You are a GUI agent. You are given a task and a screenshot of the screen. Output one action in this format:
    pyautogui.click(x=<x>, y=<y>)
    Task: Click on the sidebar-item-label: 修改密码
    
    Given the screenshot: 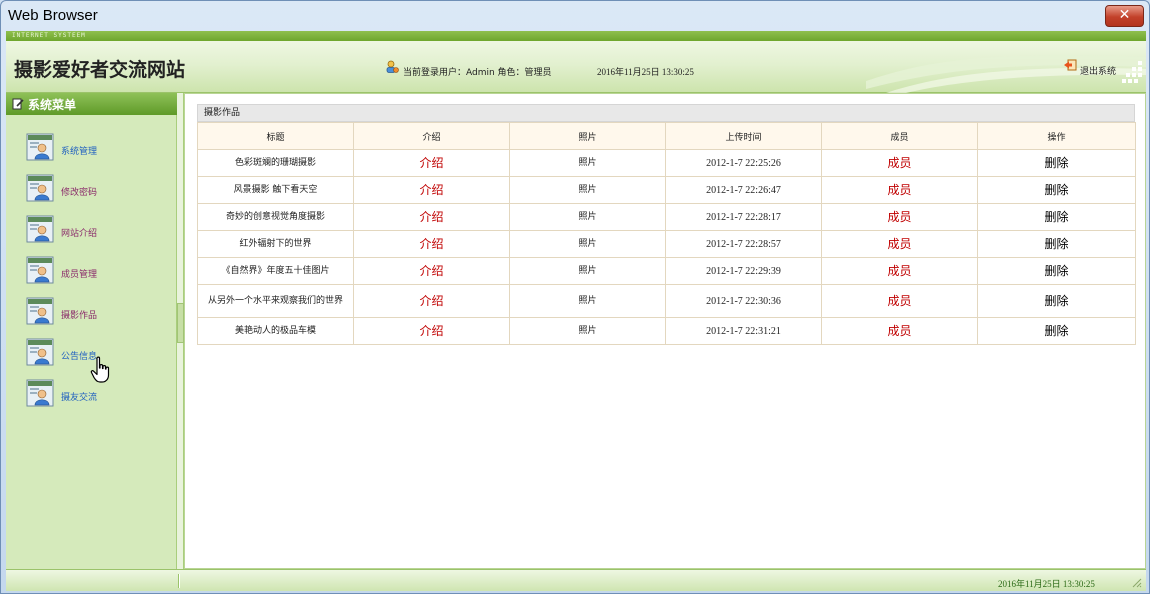 What is the action you would take?
    pyautogui.click(x=79, y=193)
    